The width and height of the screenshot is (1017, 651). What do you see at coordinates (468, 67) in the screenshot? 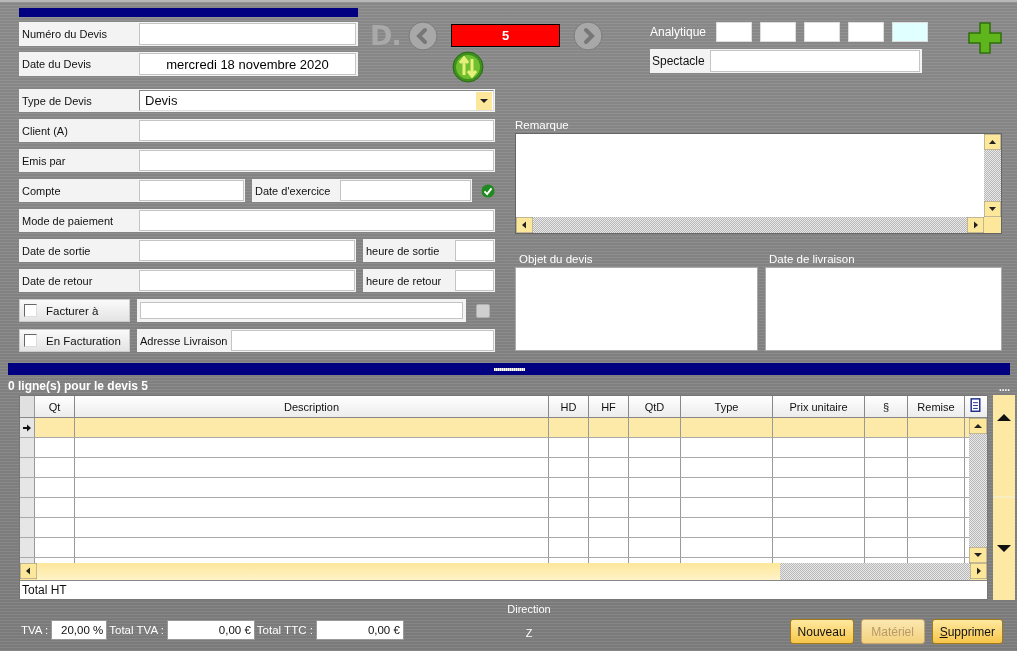
I see `refresh-icon` at bounding box center [468, 67].